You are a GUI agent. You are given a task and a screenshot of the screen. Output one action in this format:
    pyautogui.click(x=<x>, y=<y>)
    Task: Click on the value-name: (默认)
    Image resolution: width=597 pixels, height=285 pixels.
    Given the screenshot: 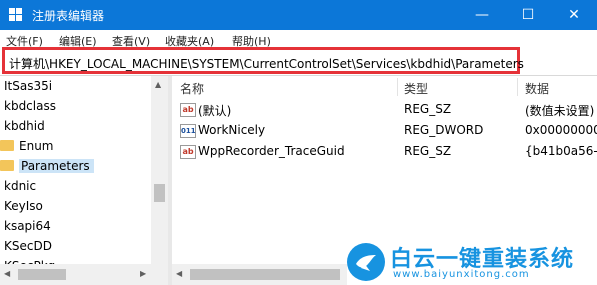 What is the action you would take?
    pyautogui.click(x=215, y=111)
    